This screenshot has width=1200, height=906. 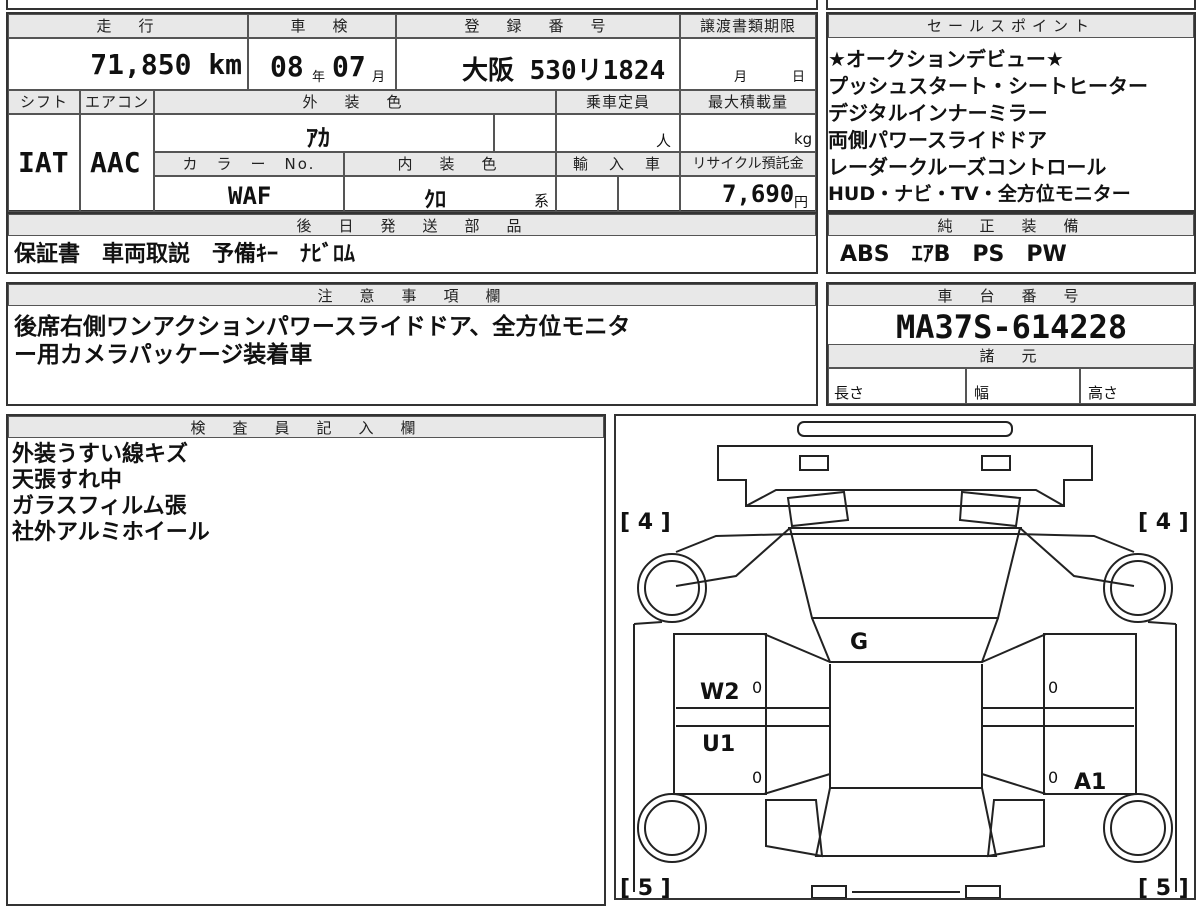 What do you see at coordinates (117, 102) in the screenshot?
I see `aircon-header: エアコン` at bounding box center [117, 102].